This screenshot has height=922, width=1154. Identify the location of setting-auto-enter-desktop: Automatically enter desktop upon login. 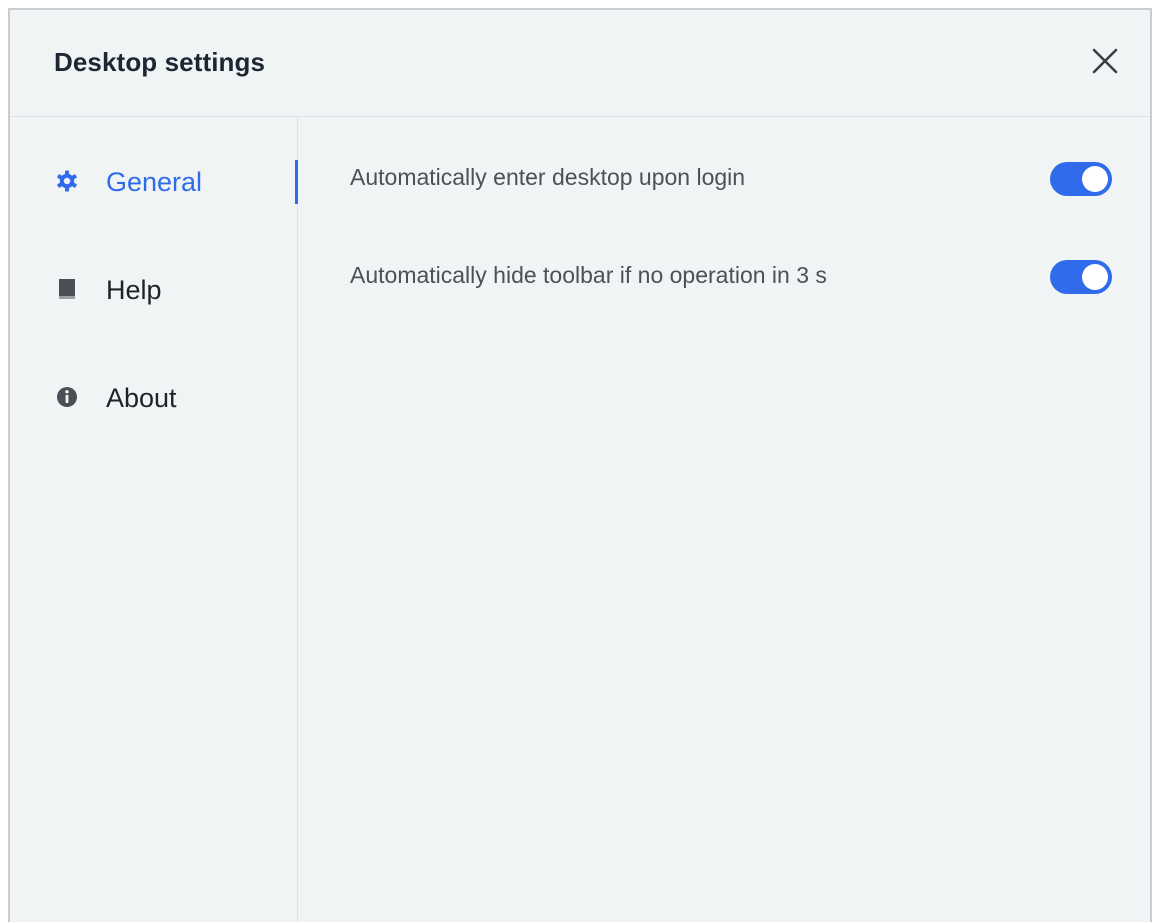
(724, 175).